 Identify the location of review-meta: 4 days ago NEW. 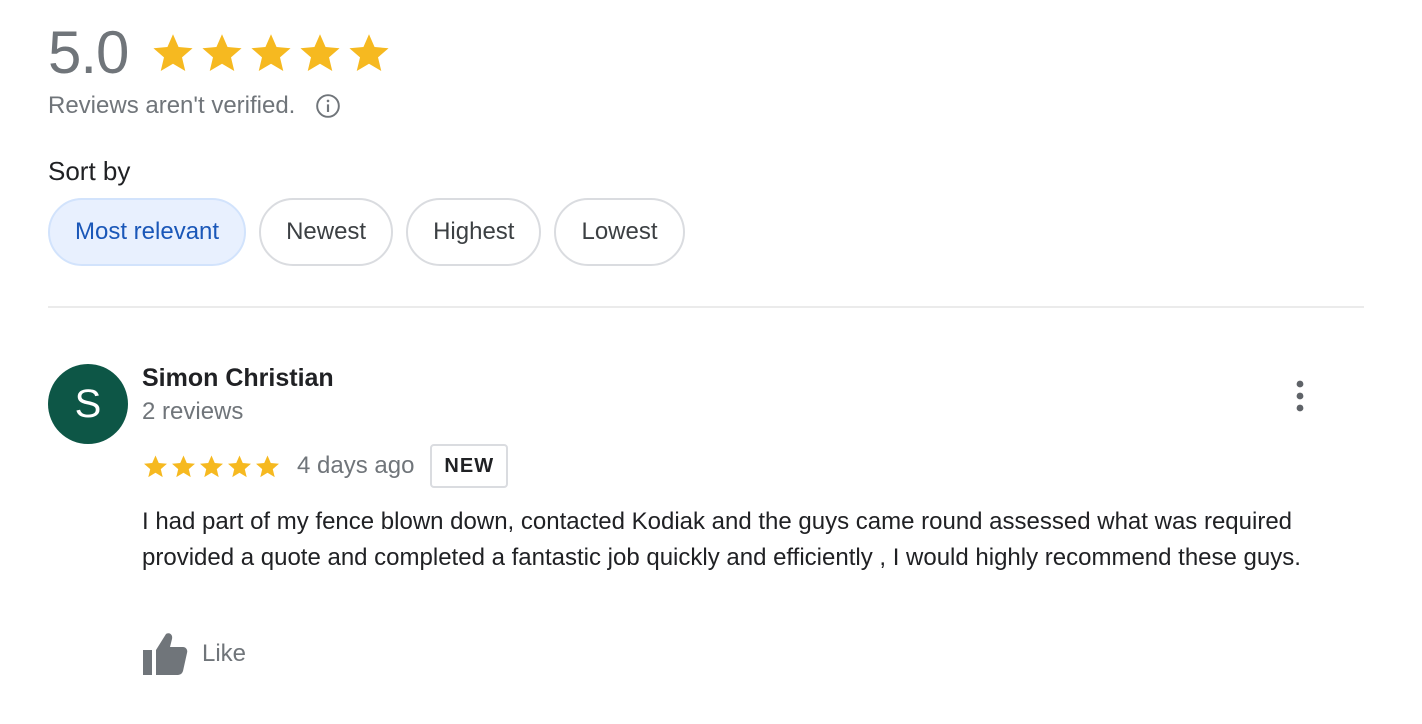
(325, 466).